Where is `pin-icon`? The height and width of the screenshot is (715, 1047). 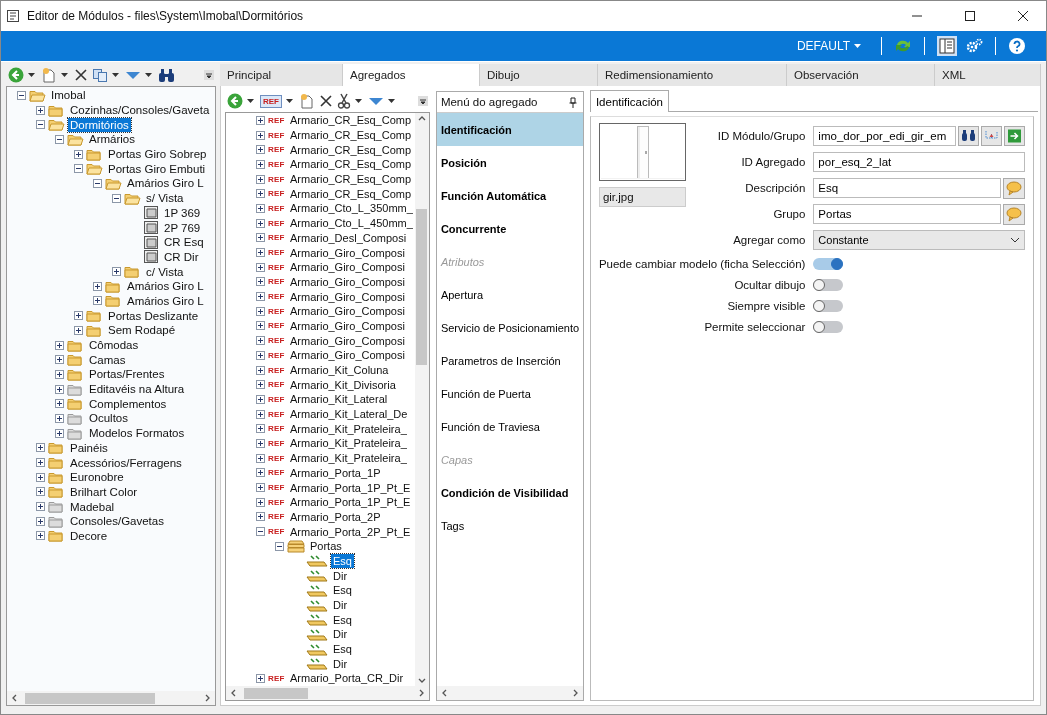
pin-icon is located at coordinates (572, 102).